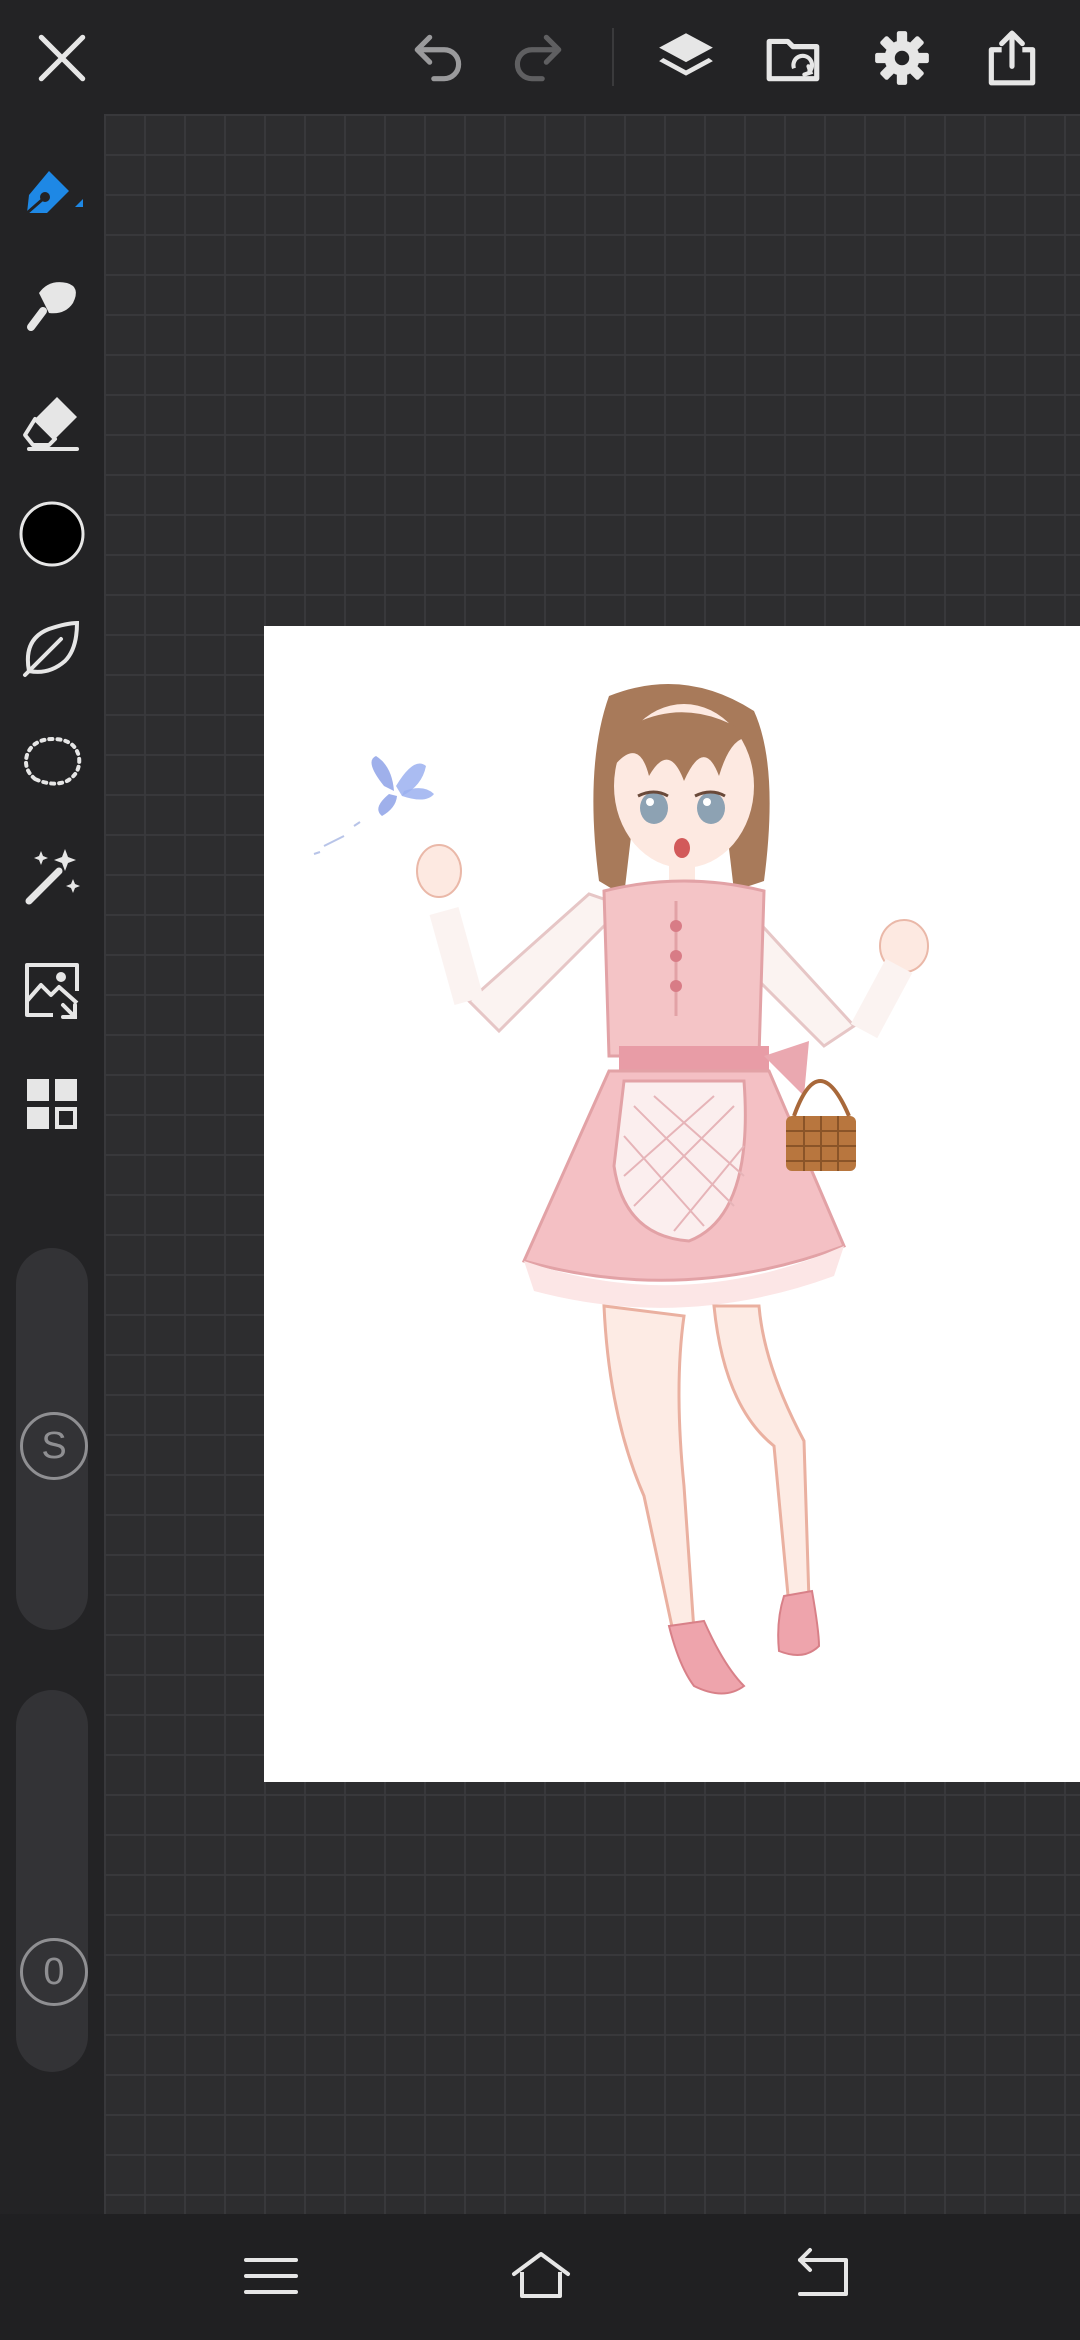 The image size is (1080, 2340). I want to click on toolbar-divider, so click(613, 57).